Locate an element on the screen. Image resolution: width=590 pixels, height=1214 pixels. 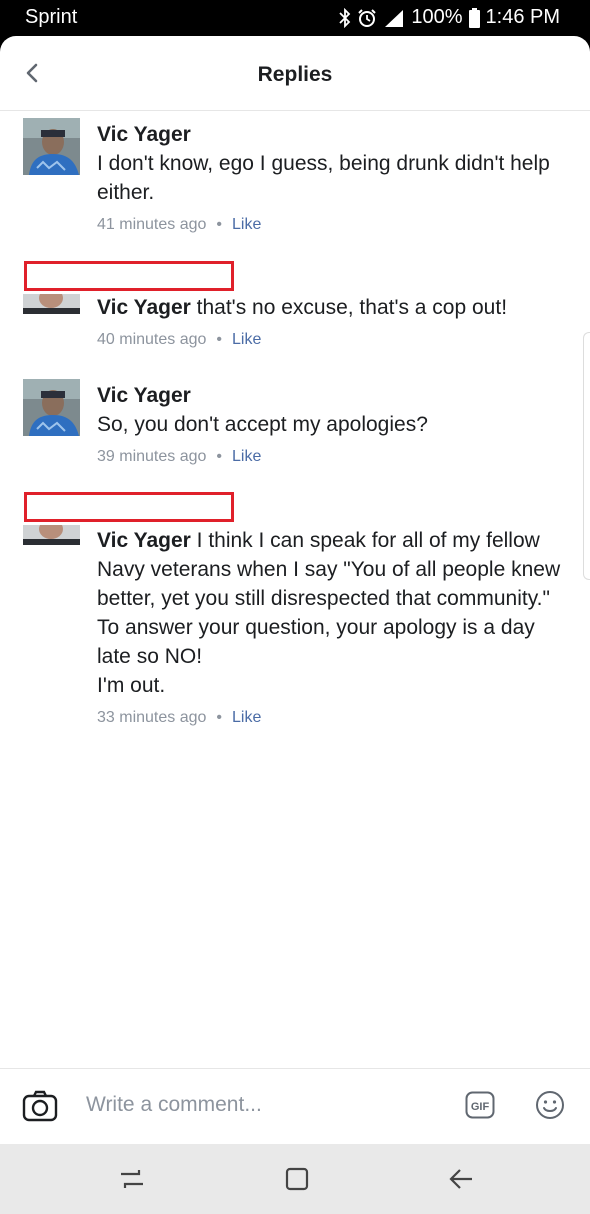
clock: 1:46 PM is located at coordinates (522, 17).